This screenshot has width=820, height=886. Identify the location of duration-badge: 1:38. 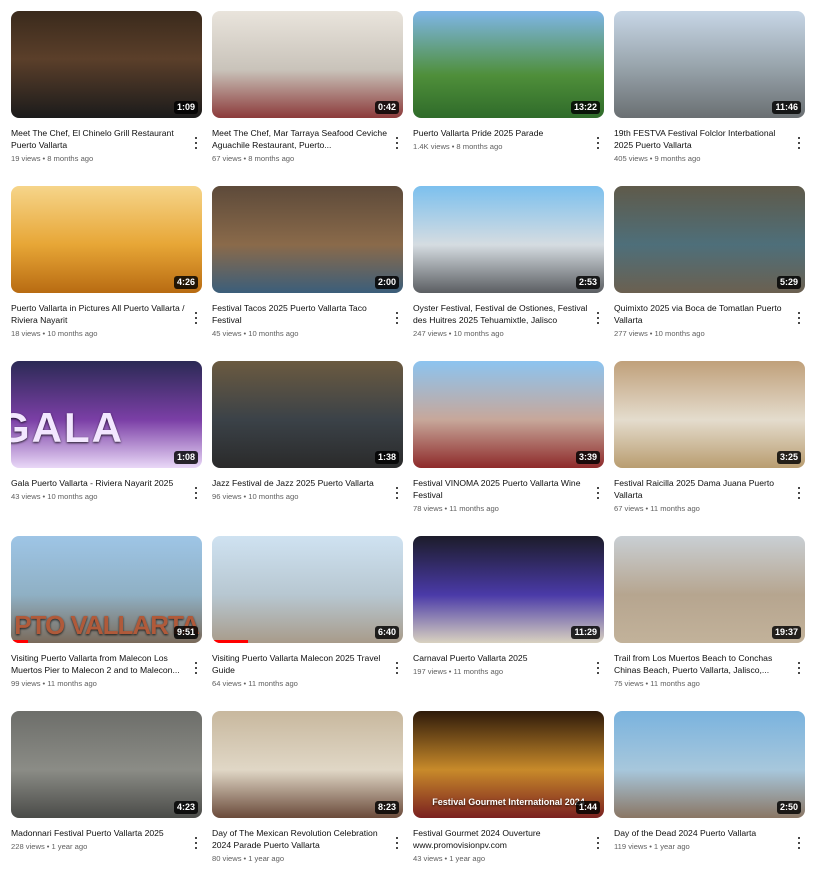
(386, 457).